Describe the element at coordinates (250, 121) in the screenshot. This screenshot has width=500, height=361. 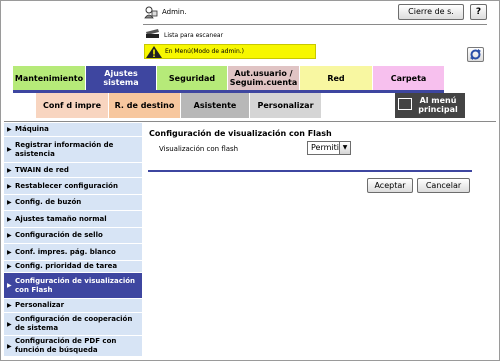
I see `tabs-divider` at that location.